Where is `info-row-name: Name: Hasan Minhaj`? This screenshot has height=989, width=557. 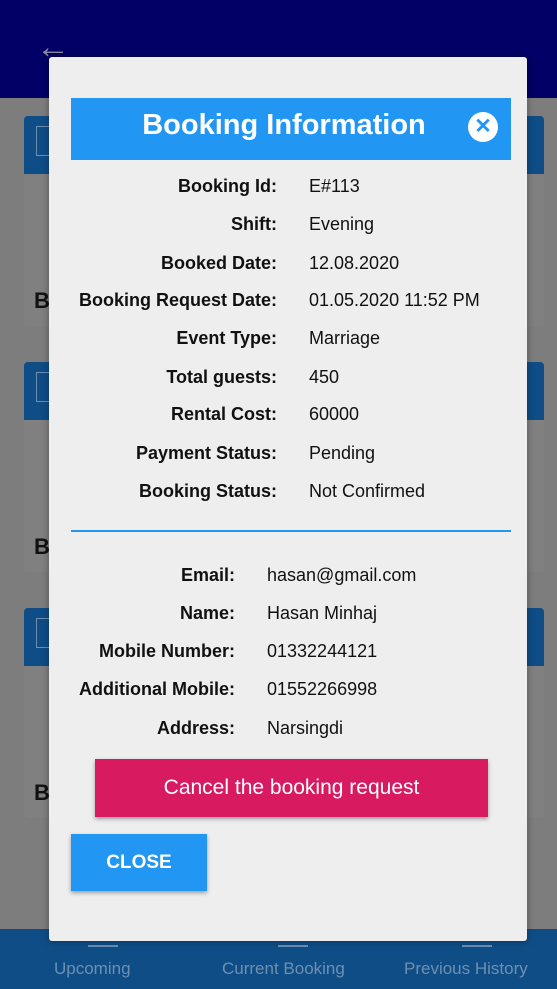 info-row-name: Name: Hasan Minhaj is located at coordinates (278, 613).